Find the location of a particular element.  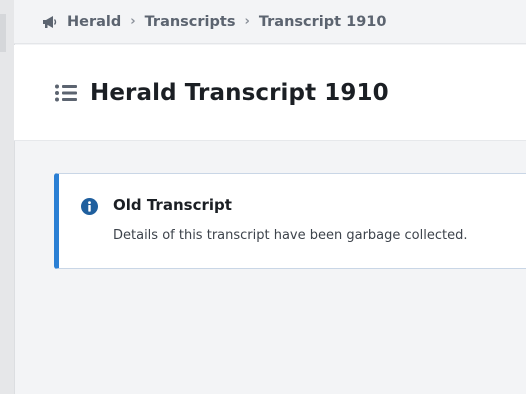

notice-title: Old Transcript is located at coordinates (172, 205).